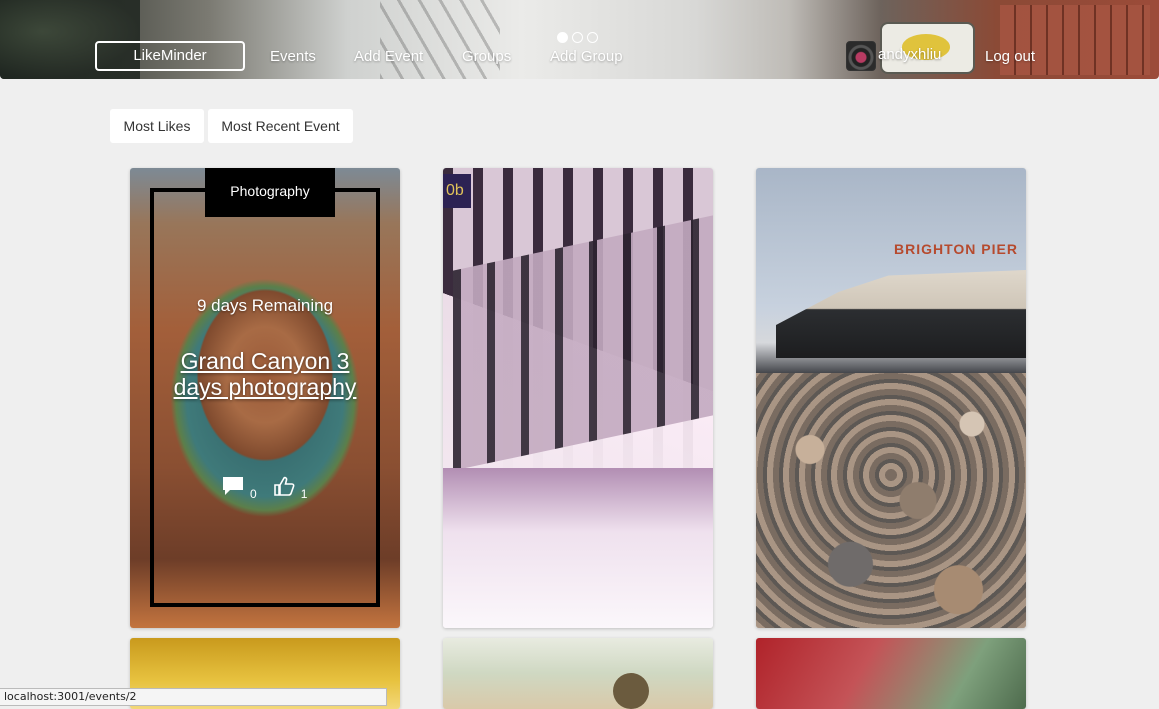 The image size is (1159, 709). What do you see at coordinates (293, 56) in the screenshot?
I see `nav-events-link: Events` at bounding box center [293, 56].